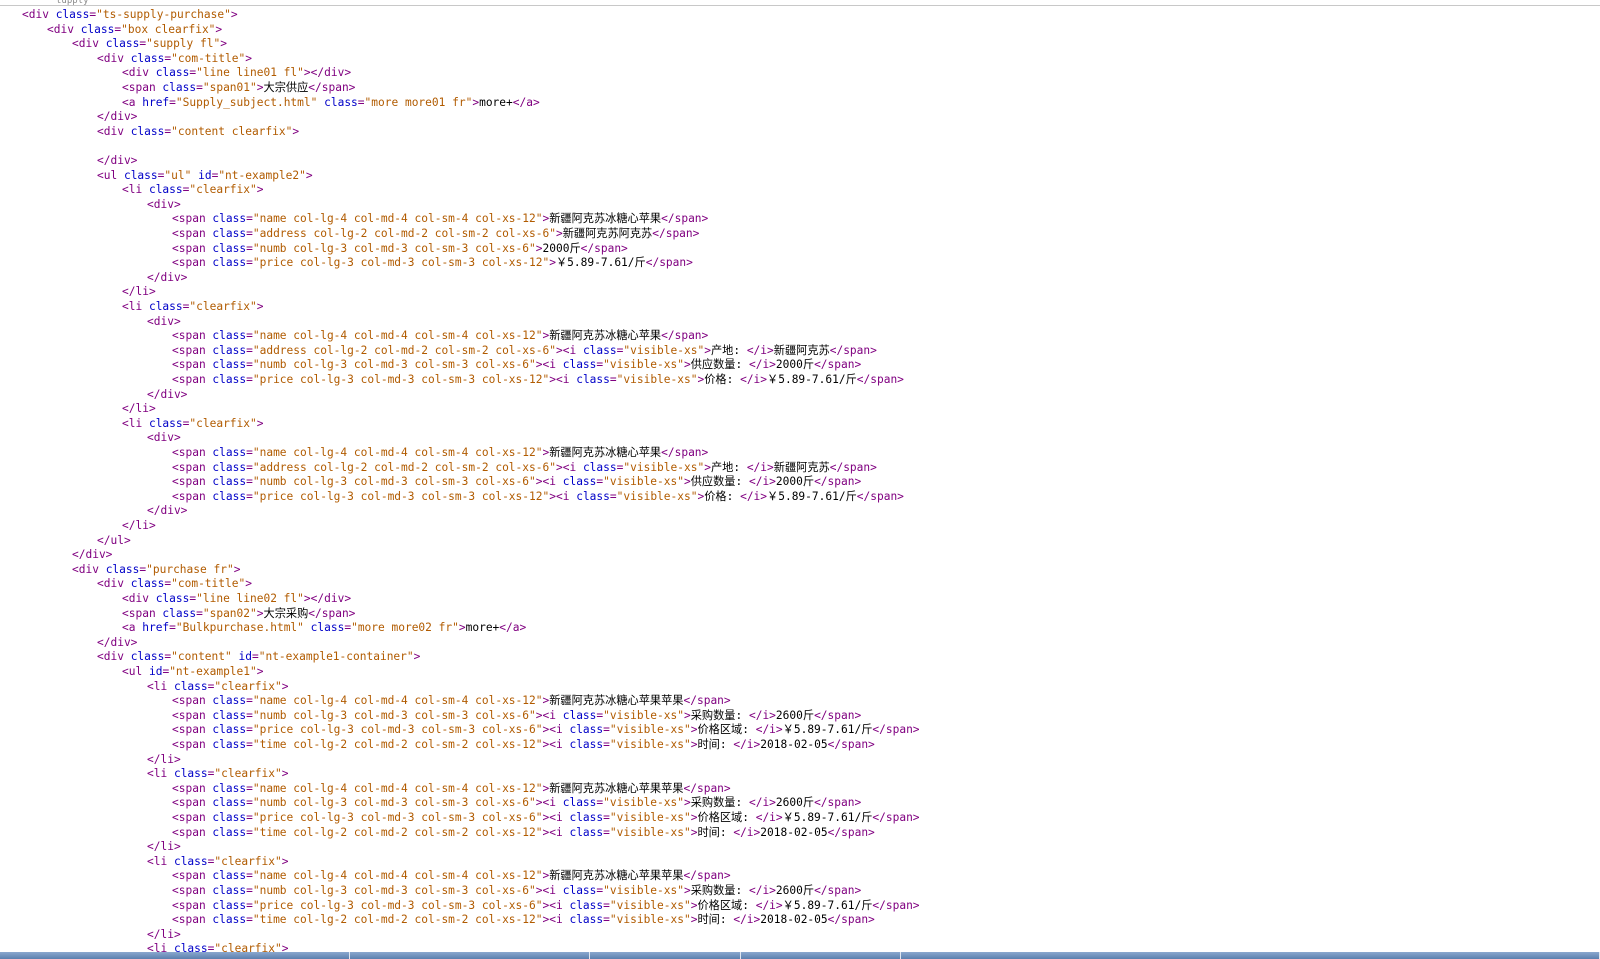 This screenshot has height=959, width=1600. Describe the element at coordinates (238, 614) in the screenshot. I see `code-line: <span class="span02">大宗采购</span>` at that location.